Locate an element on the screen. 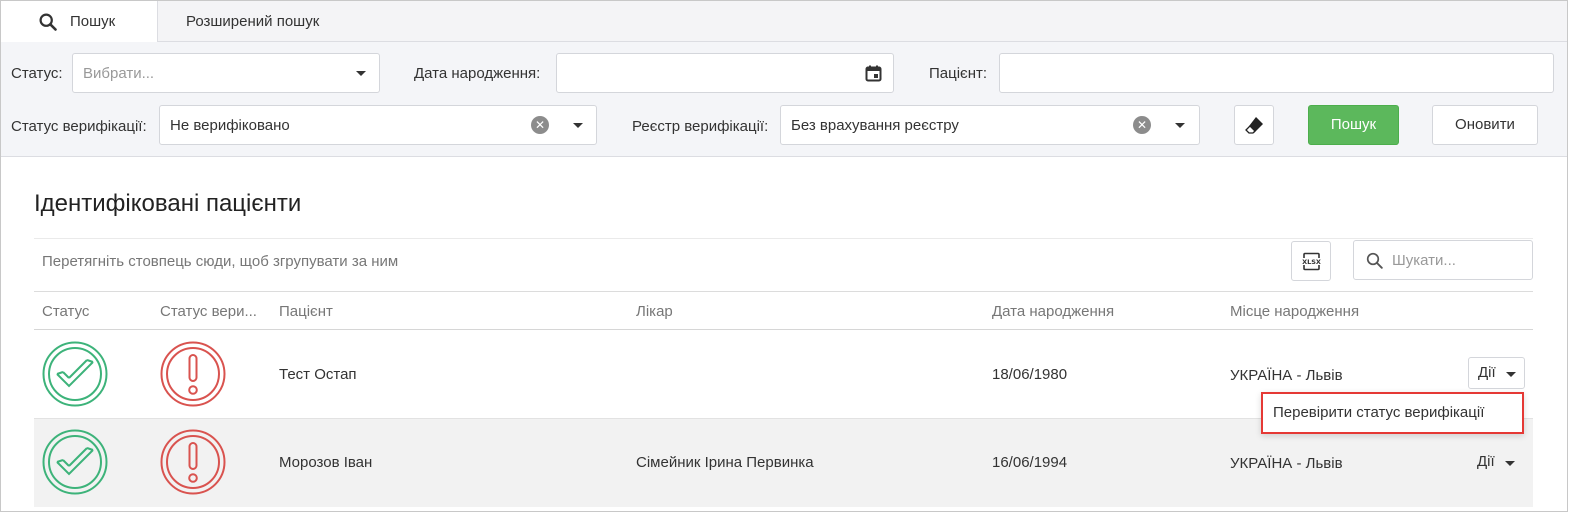 The image size is (1570, 513). verification-registry-value: Без врахування реєстру is located at coordinates (875, 125).